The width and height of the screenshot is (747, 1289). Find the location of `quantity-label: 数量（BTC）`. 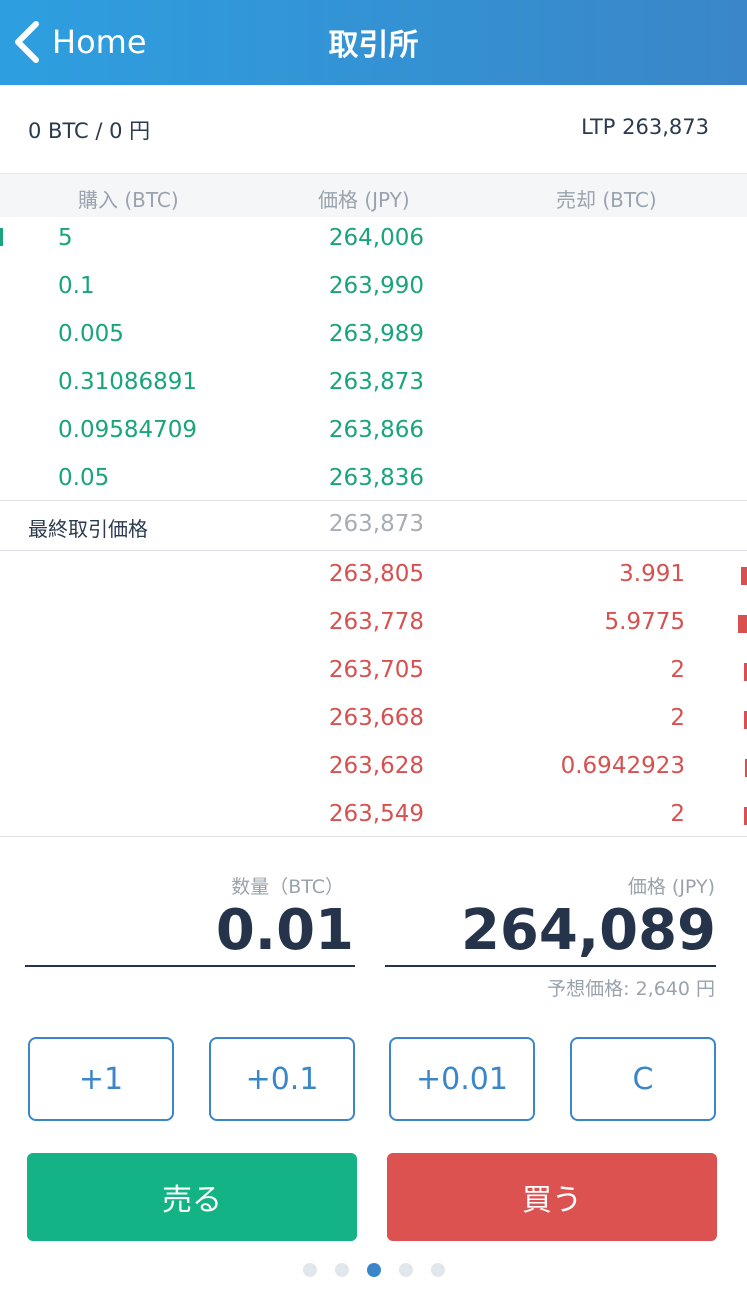

quantity-label: 数量（BTC） is located at coordinates (287, 887).